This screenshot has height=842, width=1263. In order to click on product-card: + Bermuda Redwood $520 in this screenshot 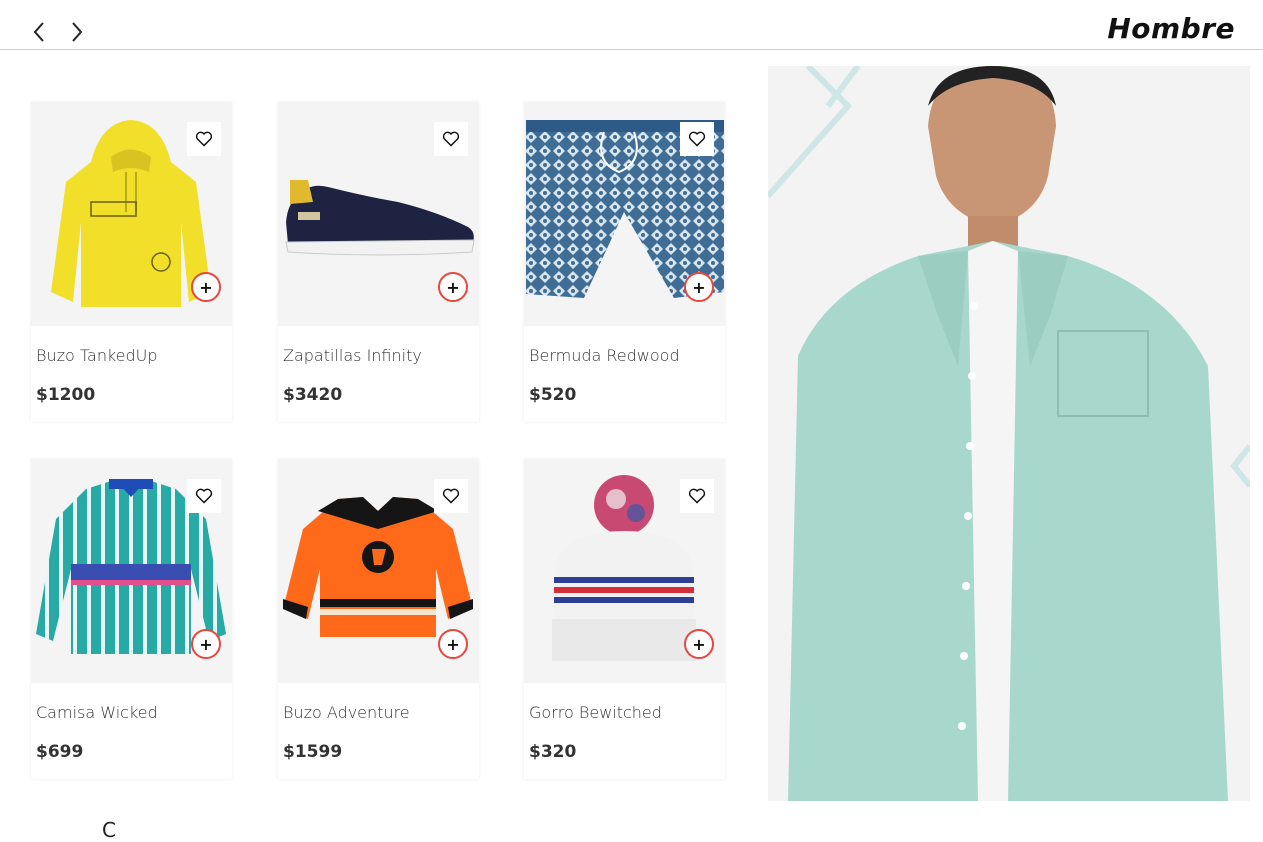, I will do `click(624, 262)`.